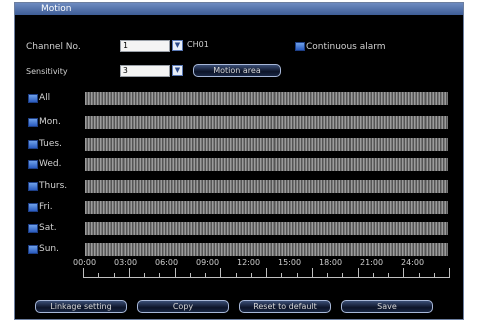  I want to click on channel-label: Channel No., so click(53, 47).